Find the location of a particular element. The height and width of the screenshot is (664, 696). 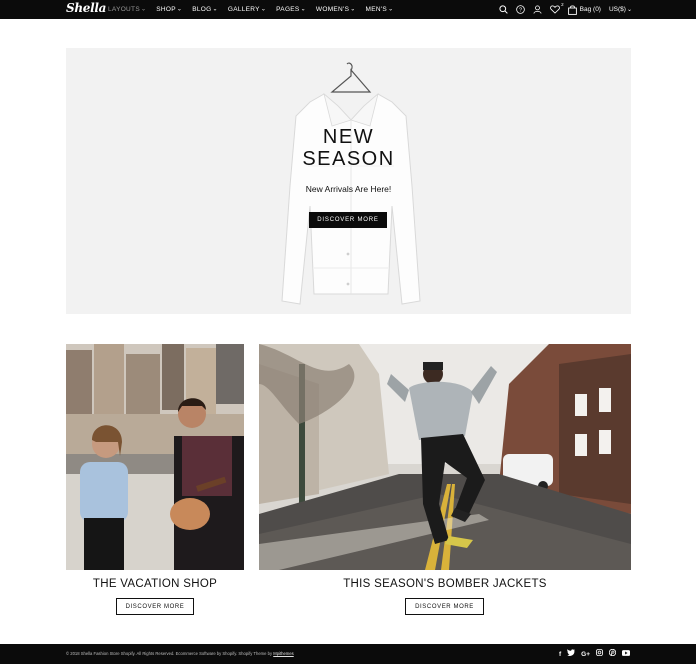

youtube-icon is located at coordinates (626, 654).